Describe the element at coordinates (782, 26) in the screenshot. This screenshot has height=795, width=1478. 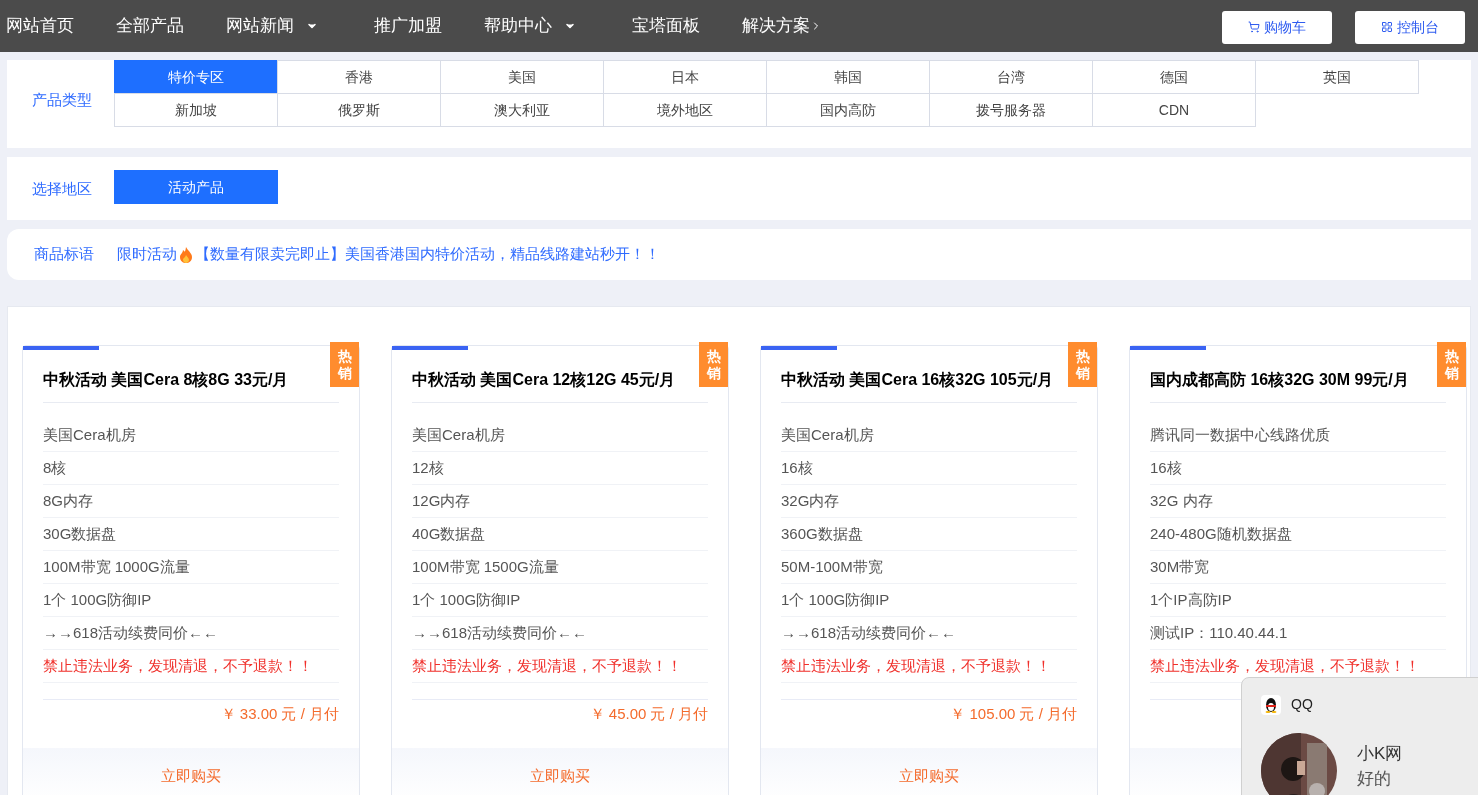
I see `nav-link: 解决方案` at that location.